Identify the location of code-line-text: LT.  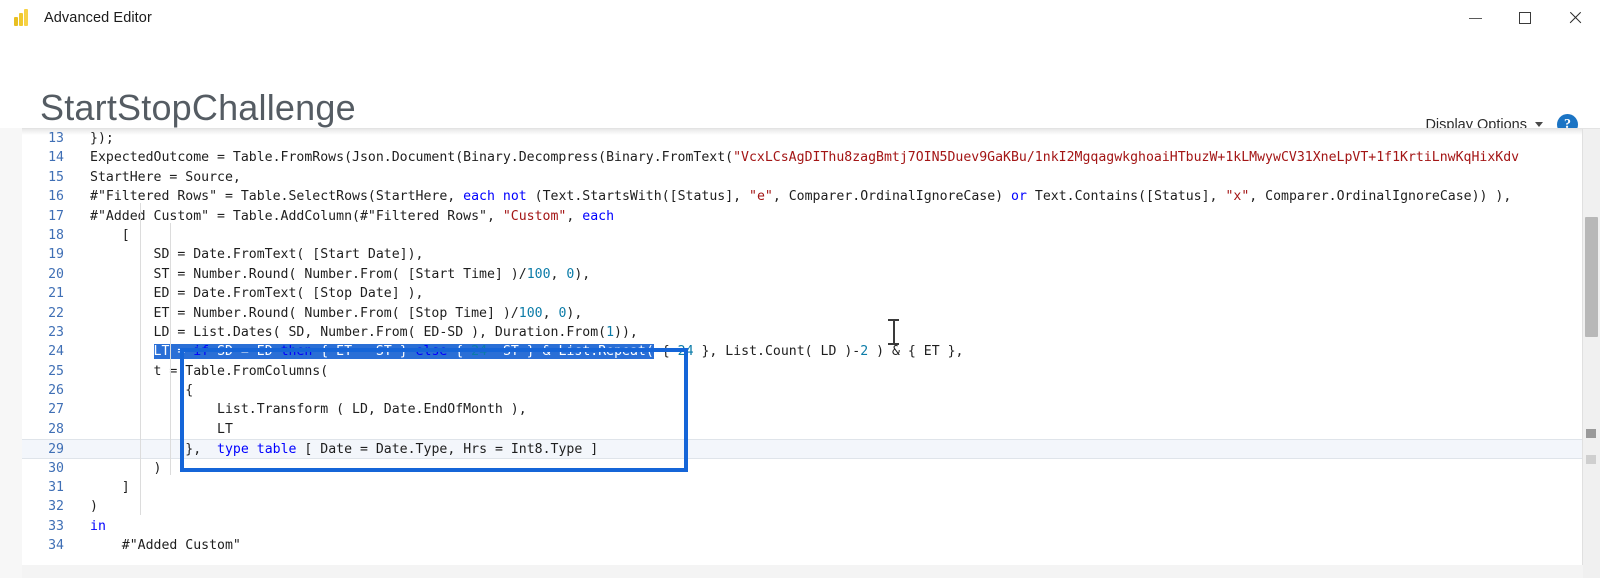
(161, 429).